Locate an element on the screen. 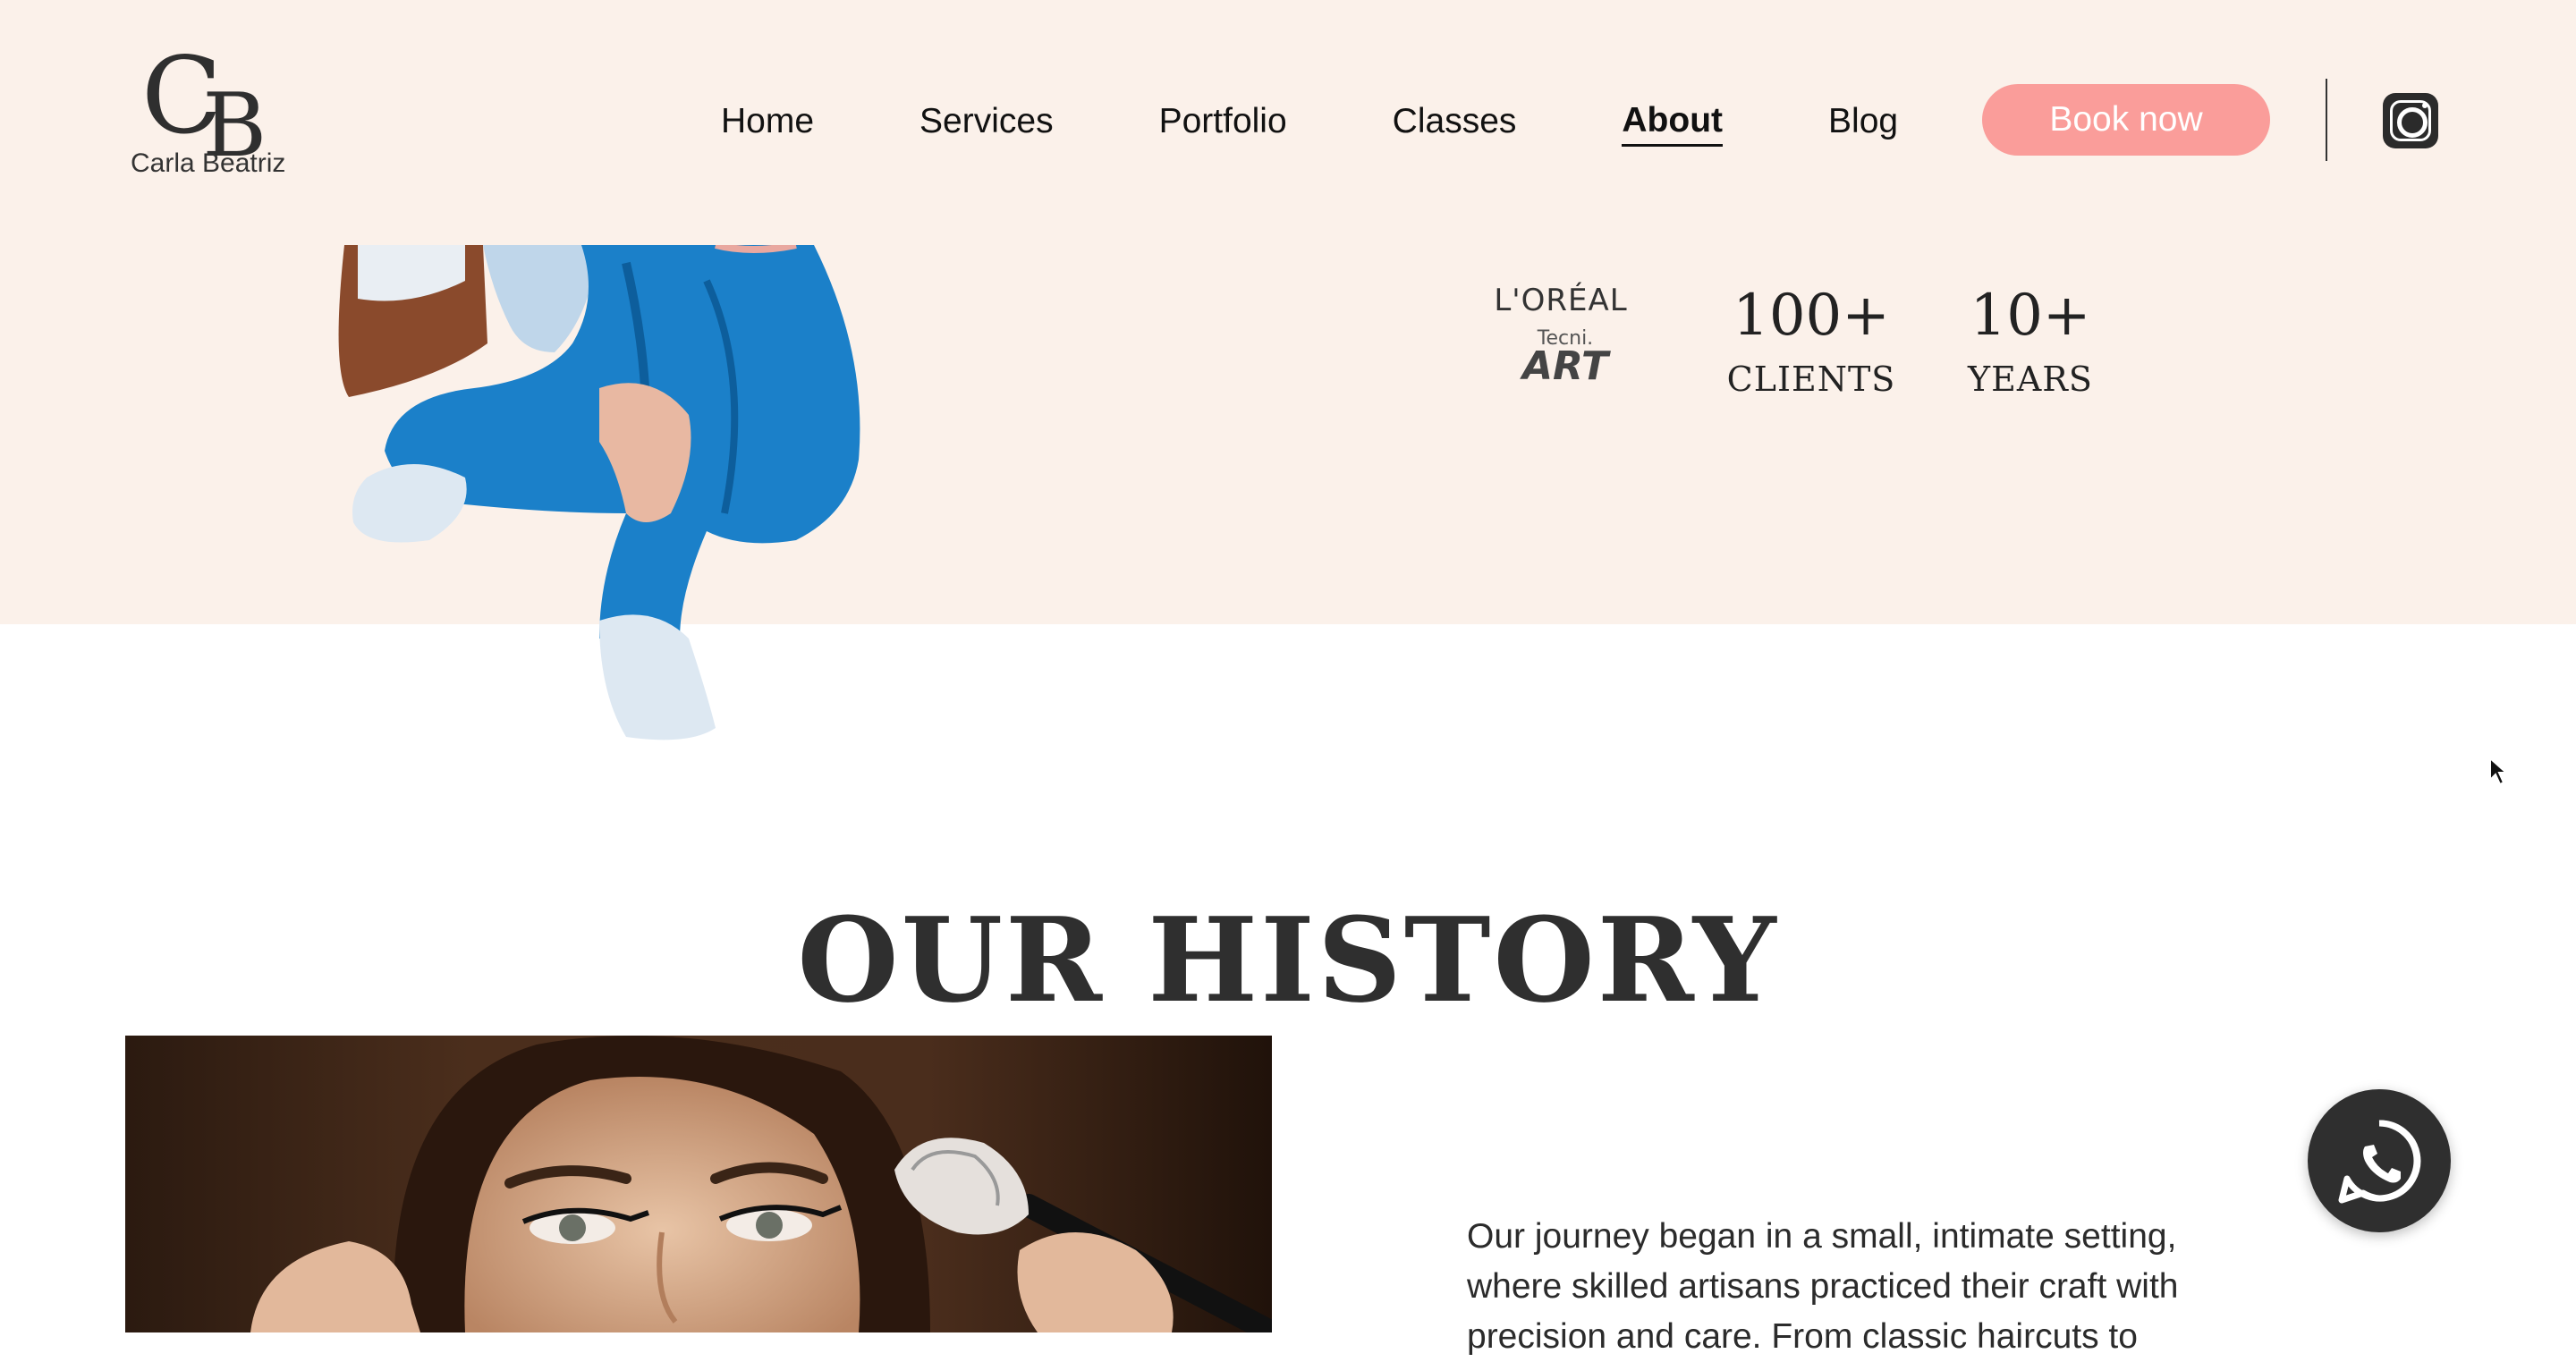  stat-clients-value: 100+ is located at coordinates (1811, 316).